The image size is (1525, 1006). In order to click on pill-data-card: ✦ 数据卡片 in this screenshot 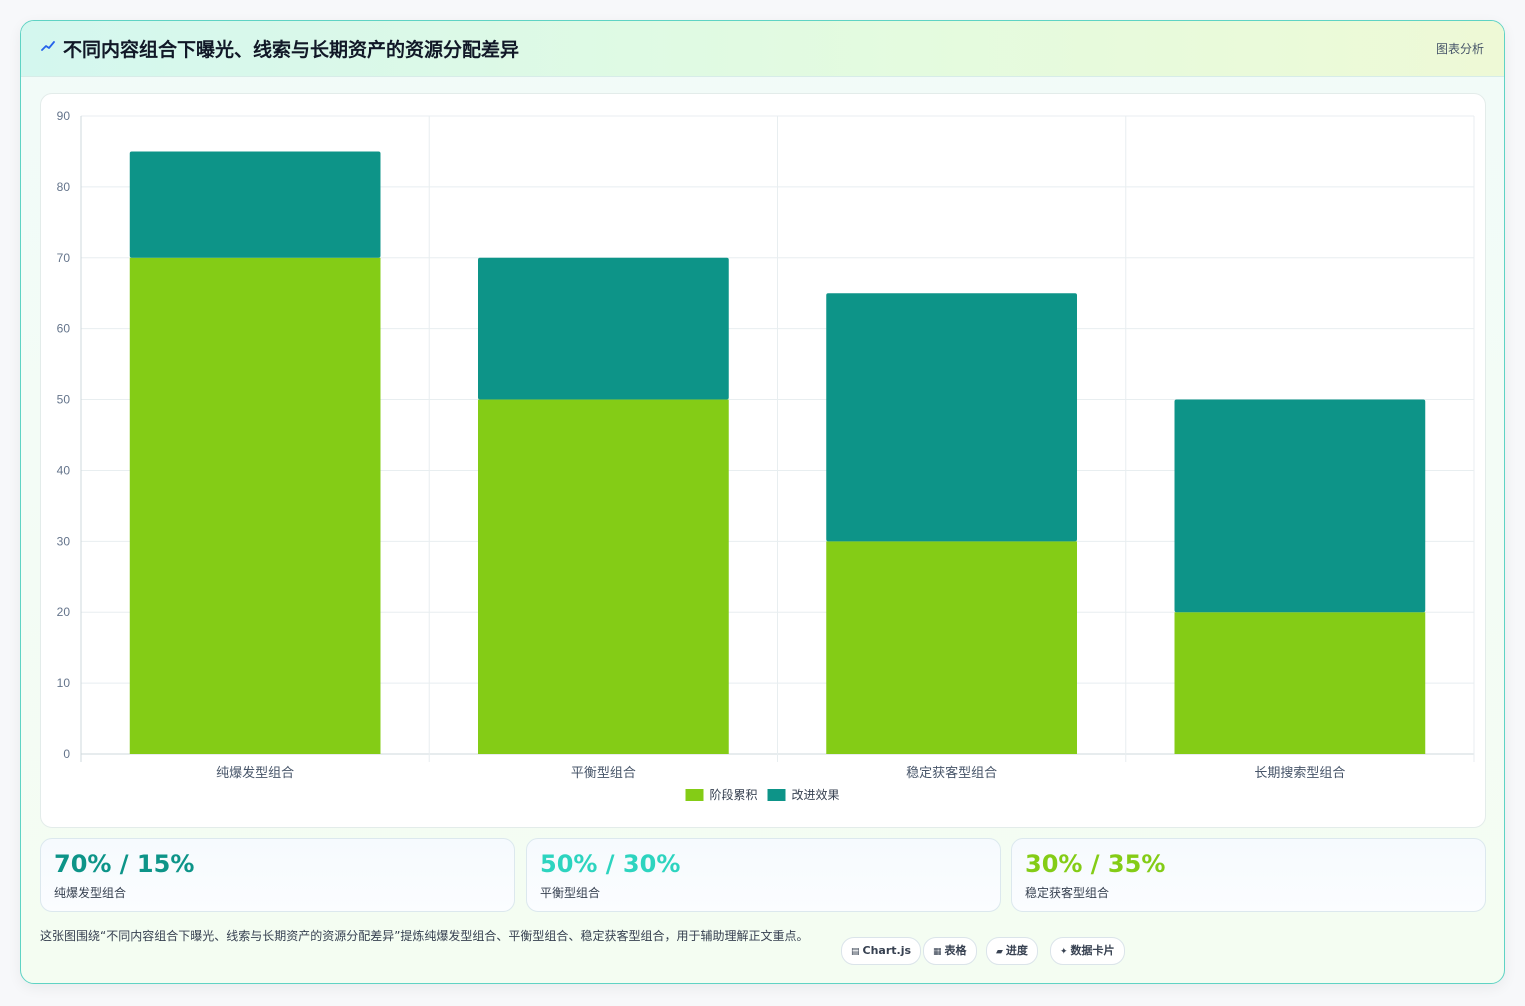, I will do `click(1087, 951)`.